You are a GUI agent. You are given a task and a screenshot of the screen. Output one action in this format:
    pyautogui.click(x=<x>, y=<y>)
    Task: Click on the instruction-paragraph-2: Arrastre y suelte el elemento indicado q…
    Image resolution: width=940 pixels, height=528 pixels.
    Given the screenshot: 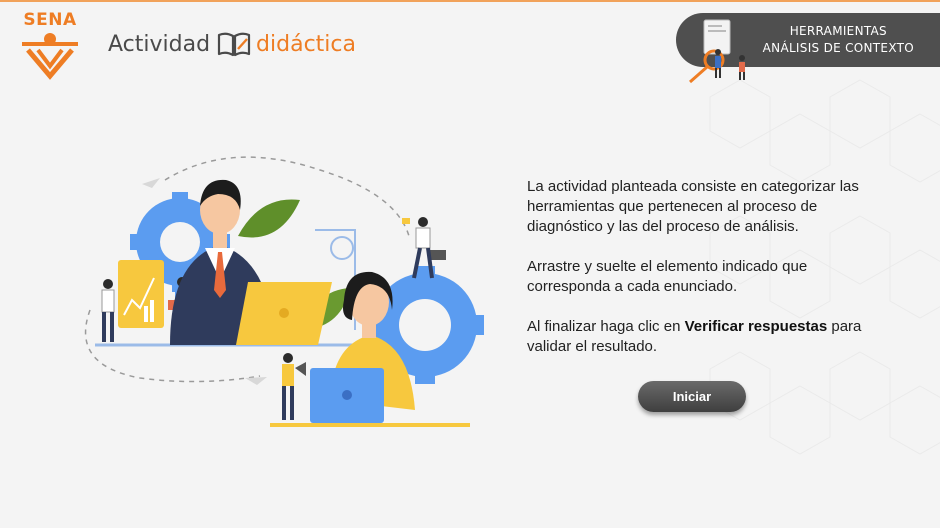 What is the action you would take?
    pyautogui.click(x=667, y=276)
    